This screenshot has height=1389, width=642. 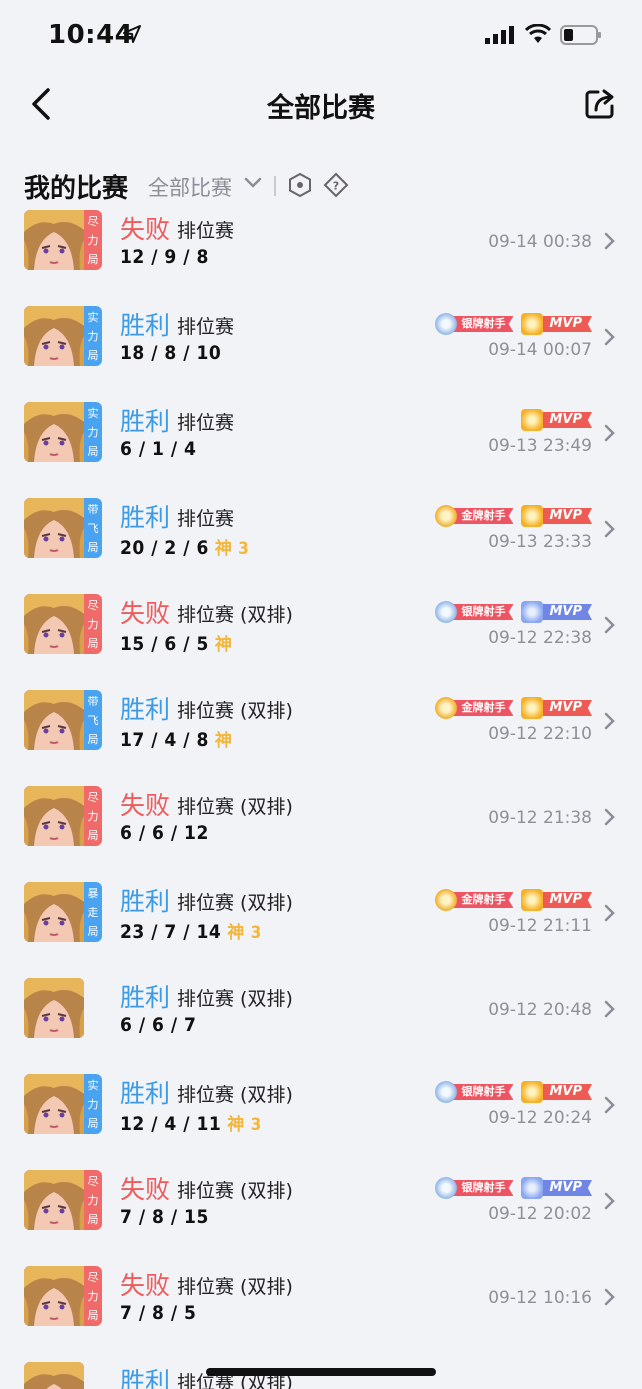 I want to click on match-row: 胜利 排位赛 (双排) 6 / 6 / 7 09-12 20:48, so click(x=321, y=1024).